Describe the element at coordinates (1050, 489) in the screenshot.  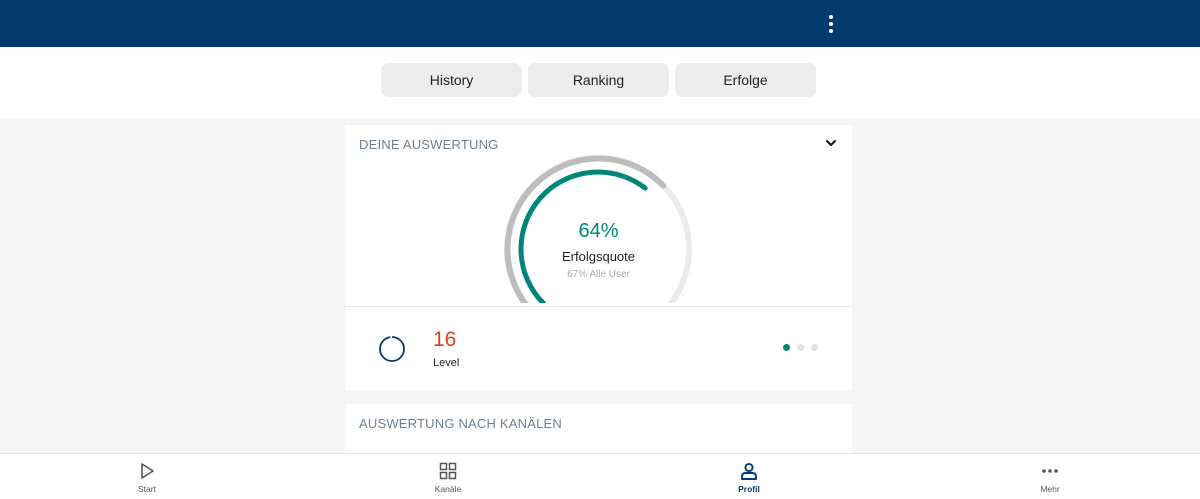
I see `nav-mehr-label: Mehr` at that location.